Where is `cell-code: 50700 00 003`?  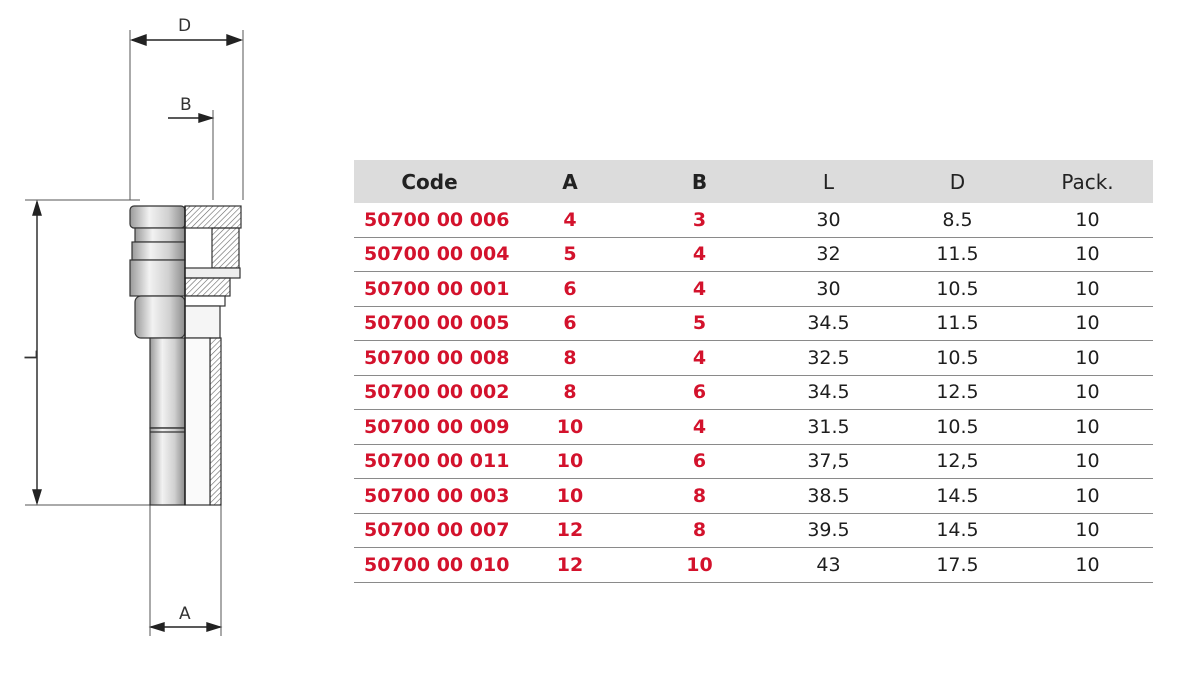
cell-code: 50700 00 003 is located at coordinates (431, 496).